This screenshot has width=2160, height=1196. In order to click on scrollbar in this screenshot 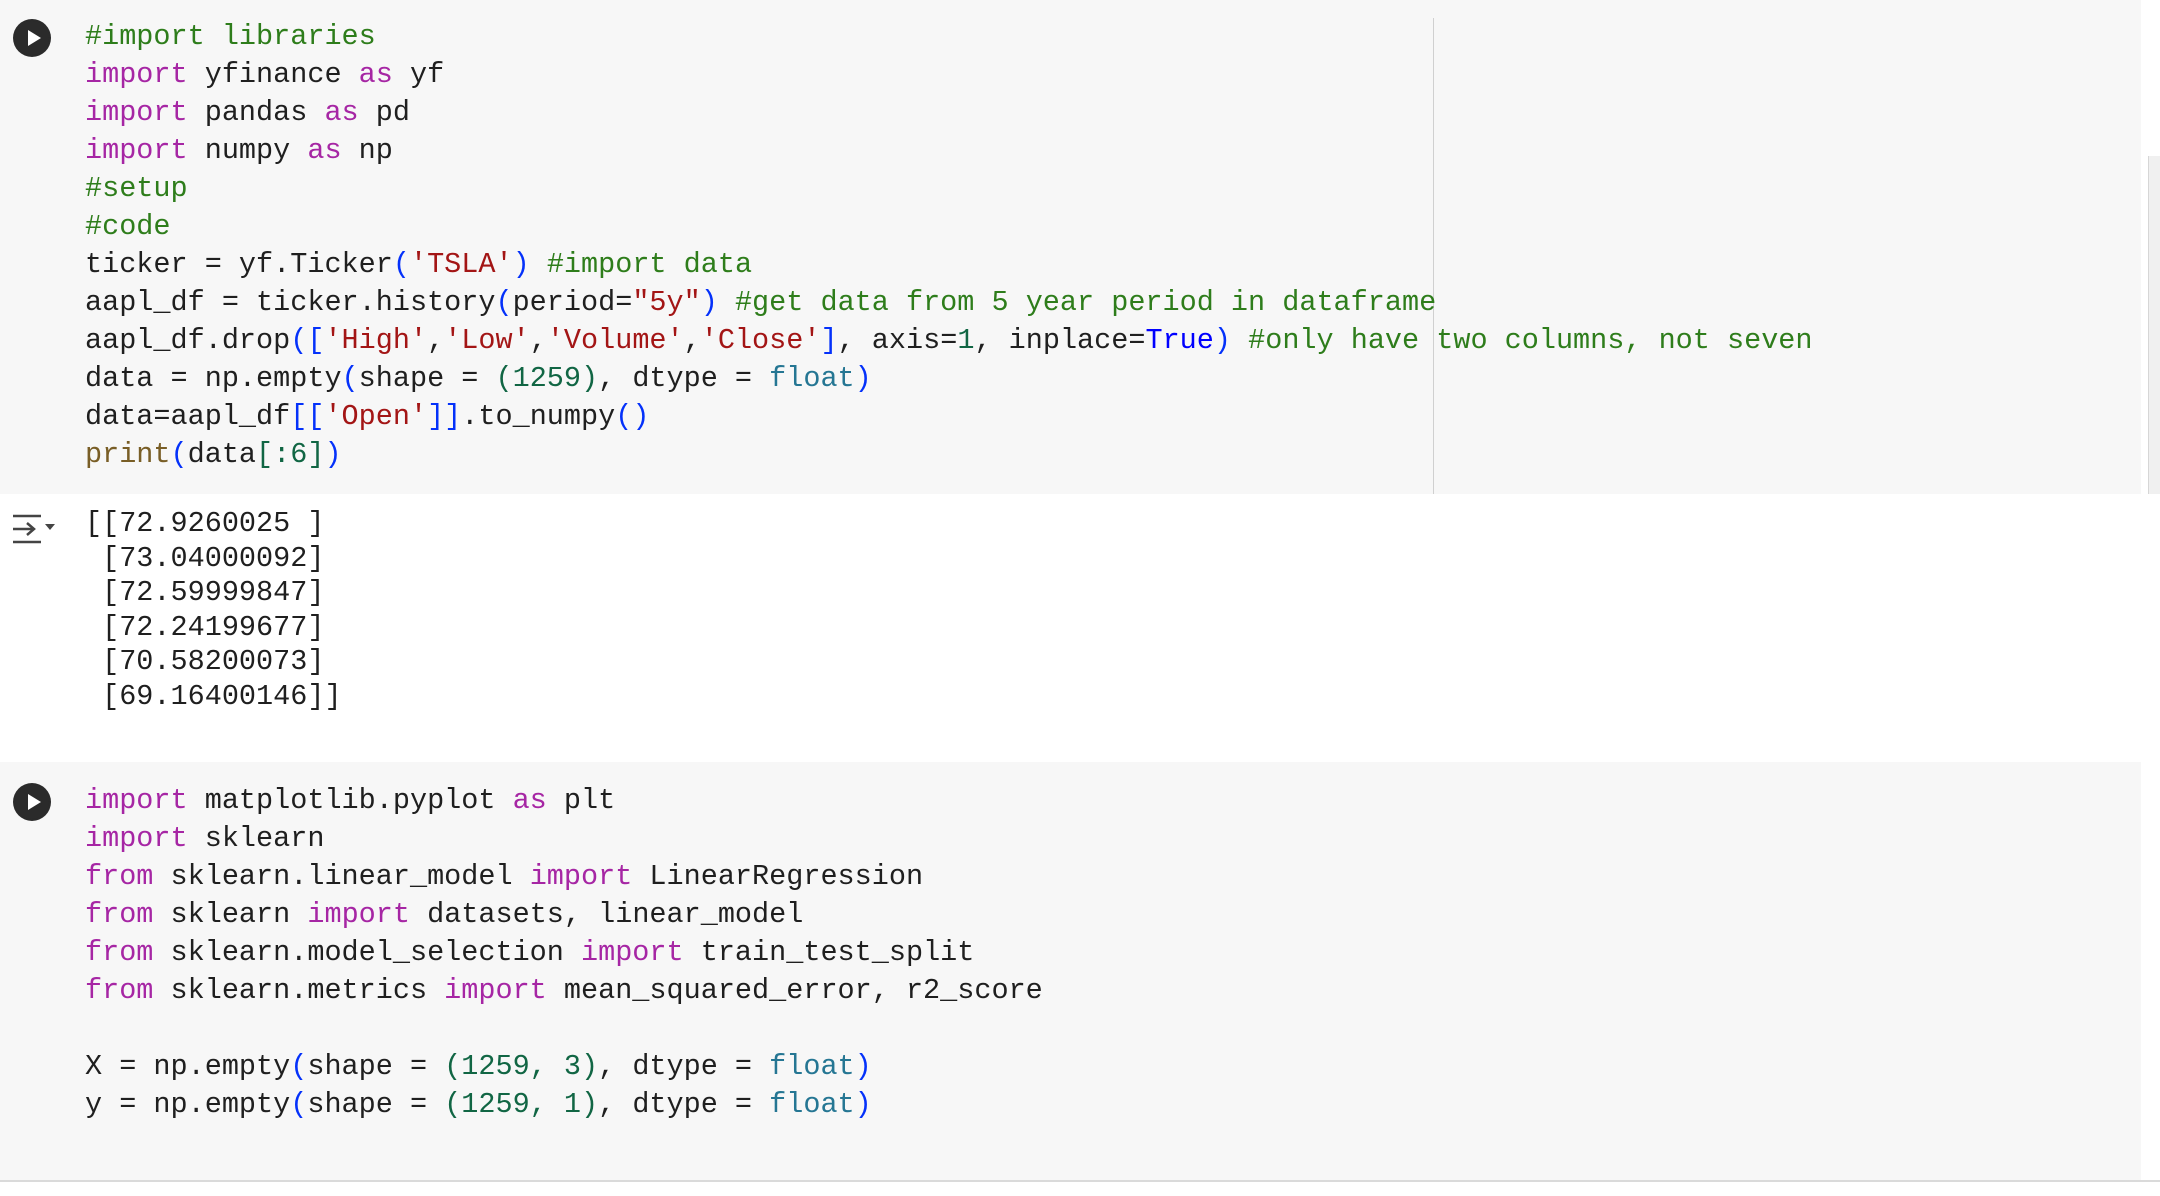, I will do `click(2154, 325)`.